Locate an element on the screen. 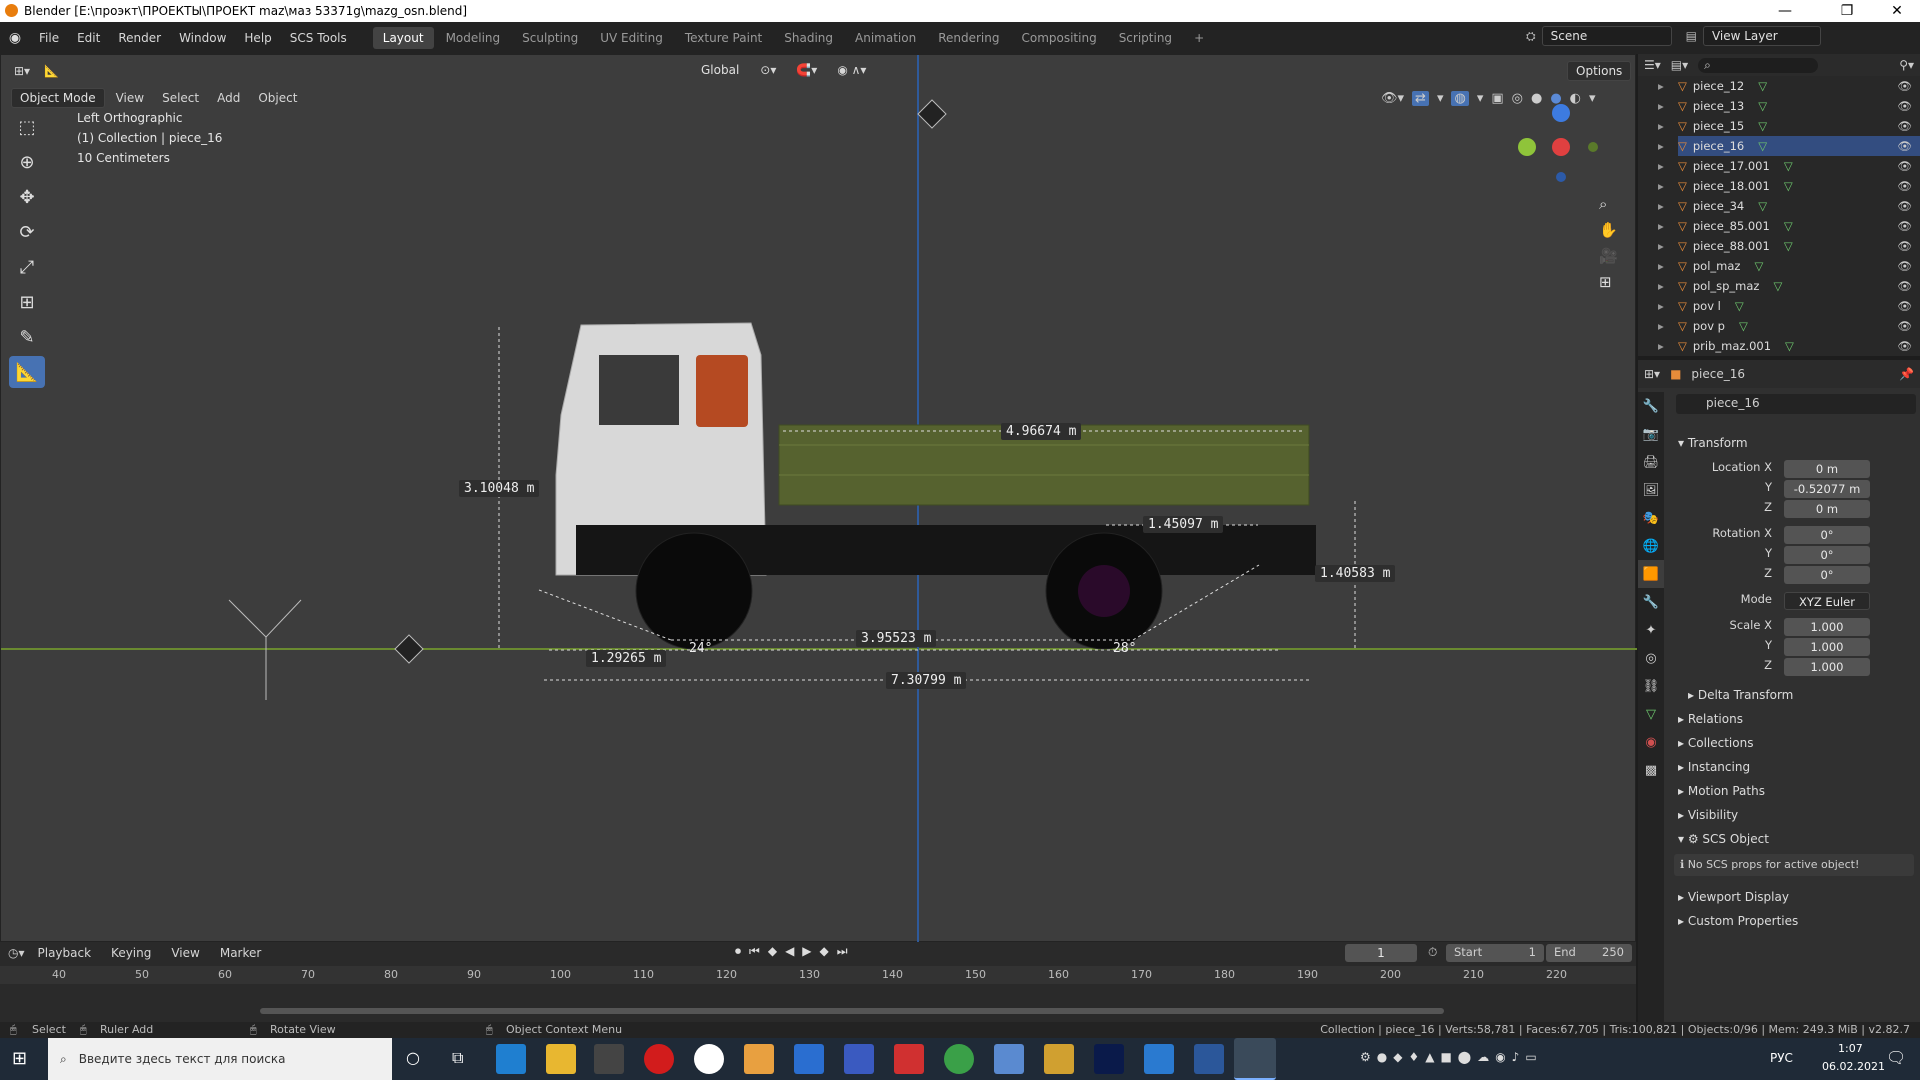 The height and width of the screenshot is (1080, 1920). collections-panel: ▸ Collections is located at coordinates (1715, 743).